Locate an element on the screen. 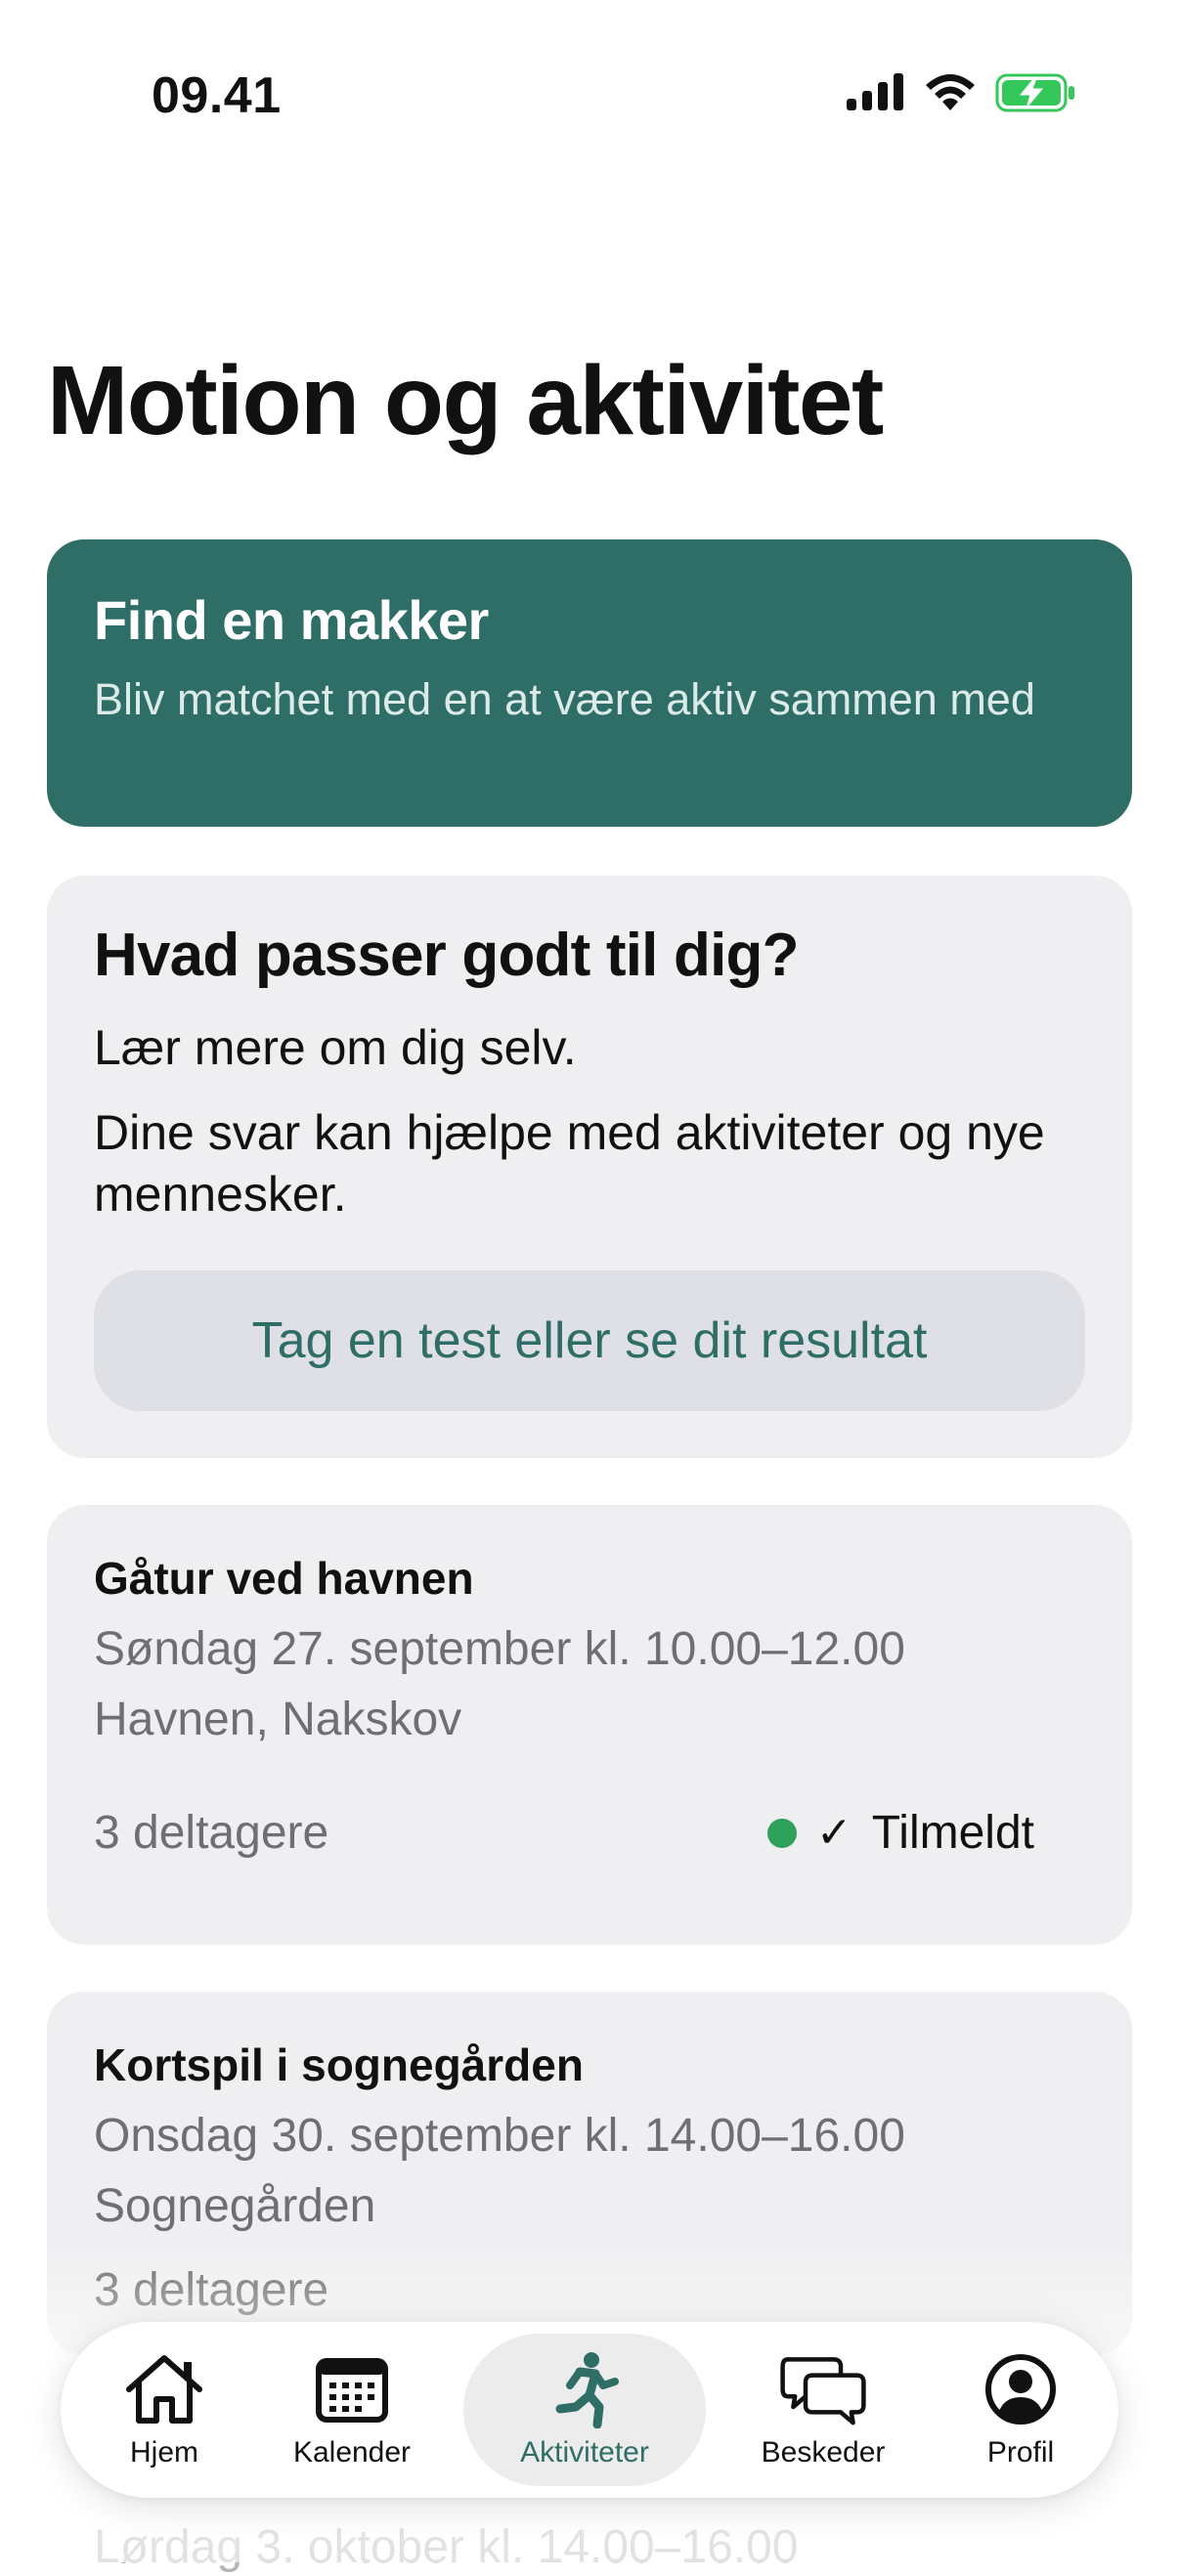  tab-messages: Beskeder is located at coordinates (823, 2410).